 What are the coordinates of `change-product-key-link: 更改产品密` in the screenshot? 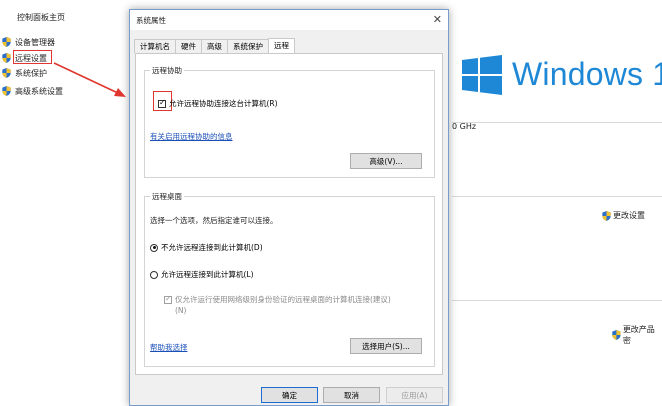 It's located at (637, 335).